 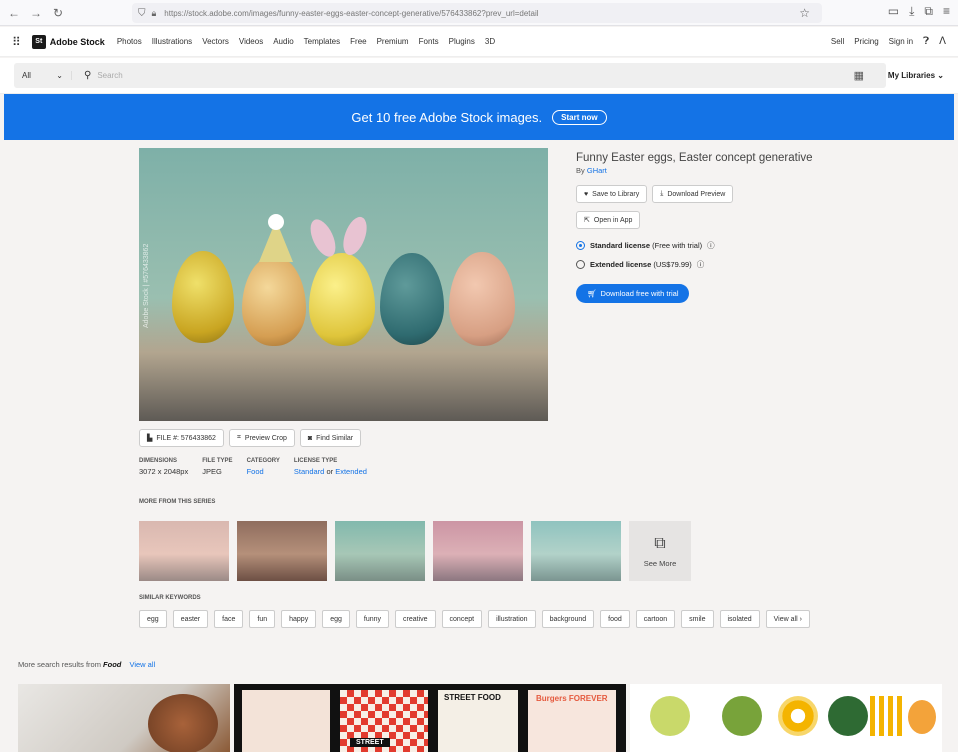 I want to click on bookmark-star-icon: ☆, so click(x=804, y=13).